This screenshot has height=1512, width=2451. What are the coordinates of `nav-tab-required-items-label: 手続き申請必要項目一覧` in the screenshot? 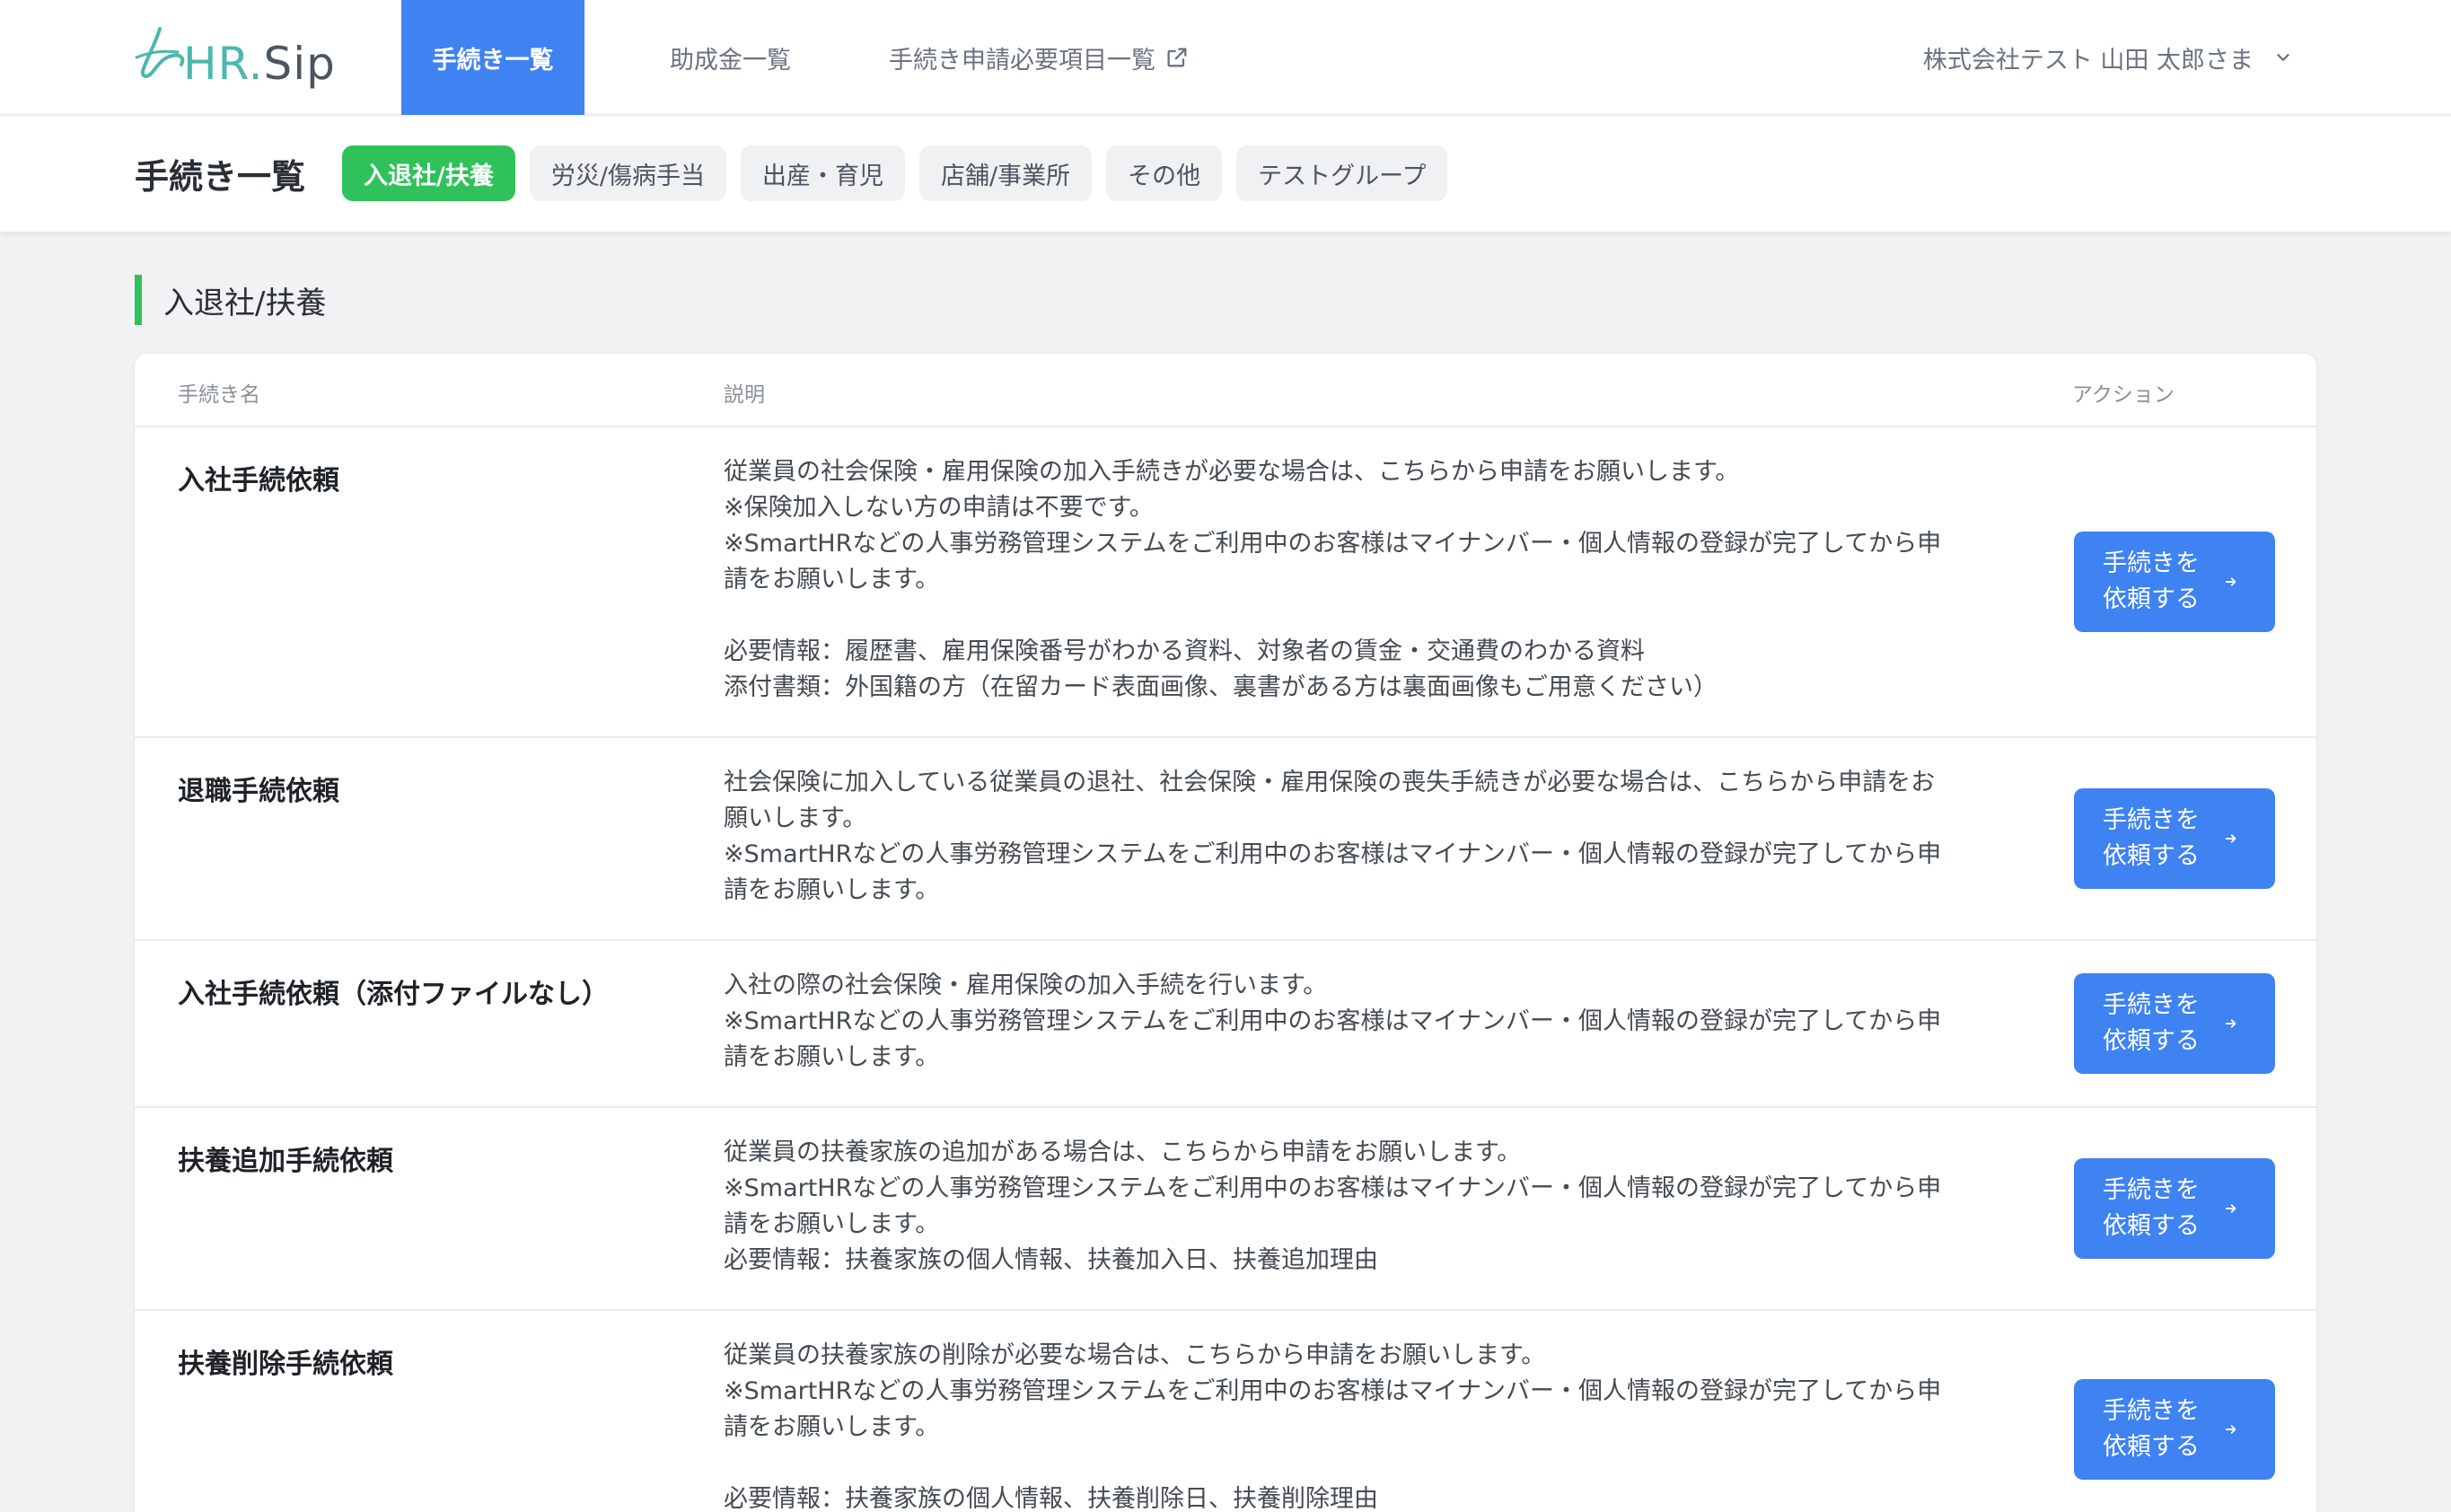 It's located at (1022, 60).